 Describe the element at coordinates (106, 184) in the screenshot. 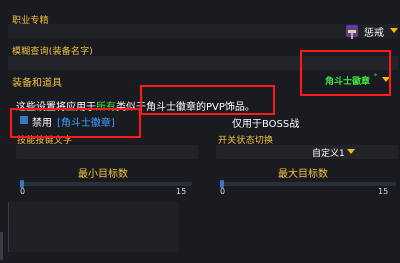

I see `min-targets-slider` at that location.